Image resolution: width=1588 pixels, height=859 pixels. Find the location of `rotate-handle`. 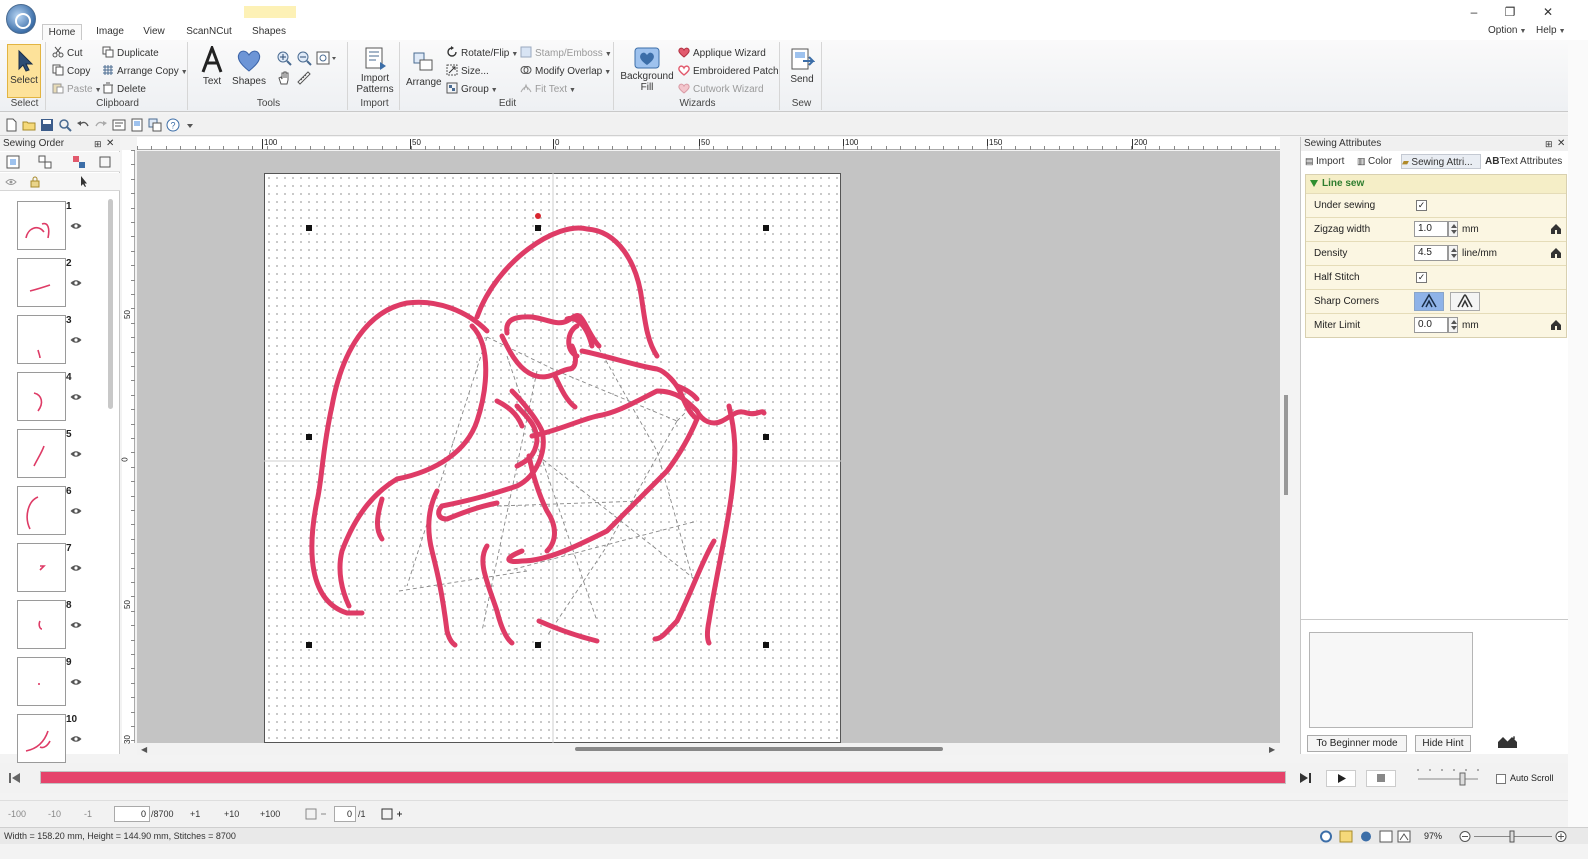

rotate-handle is located at coordinates (538, 216).